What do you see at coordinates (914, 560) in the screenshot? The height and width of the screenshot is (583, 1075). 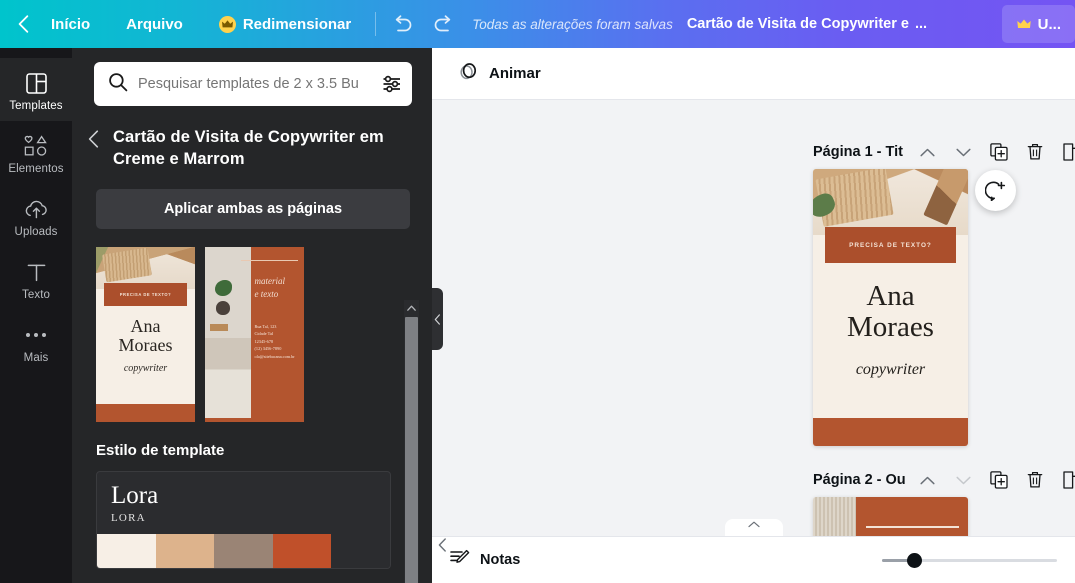 I see `zoom-slider-knob` at bounding box center [914, 560].